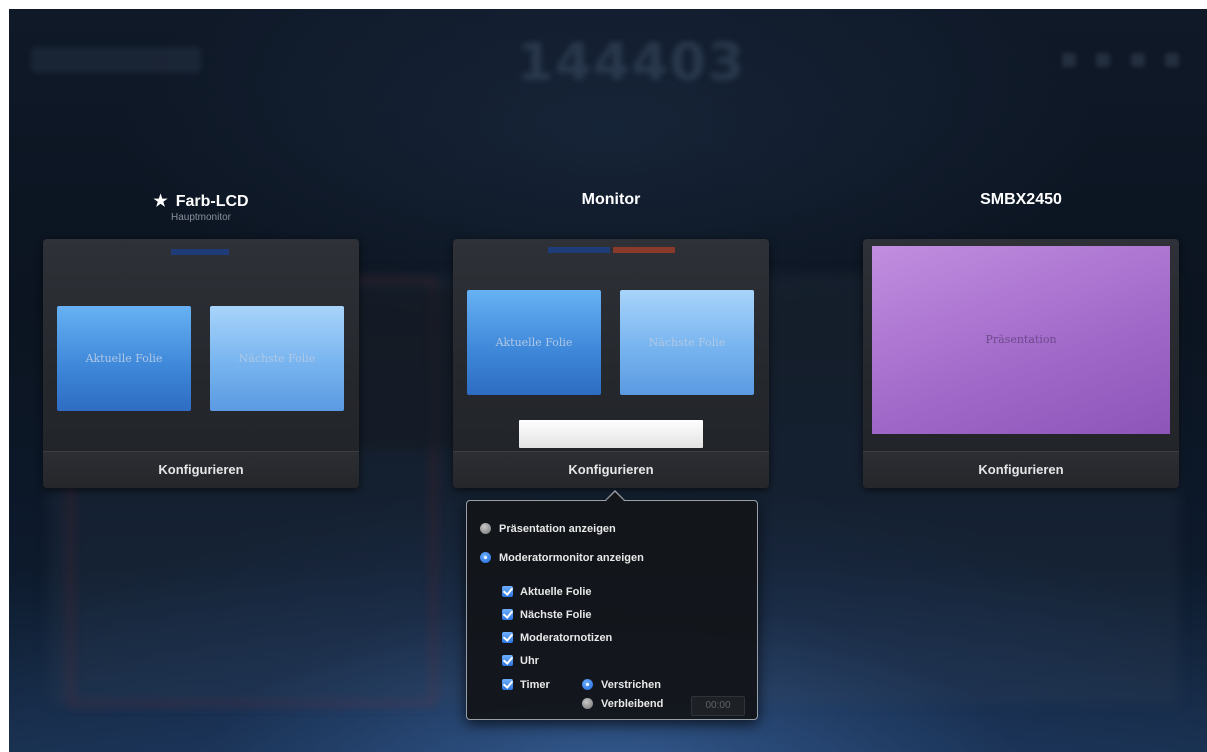  Describe the element at coordinates (160, 201) in the screenshot. I see `main-display-star-icon: ★` at that location.